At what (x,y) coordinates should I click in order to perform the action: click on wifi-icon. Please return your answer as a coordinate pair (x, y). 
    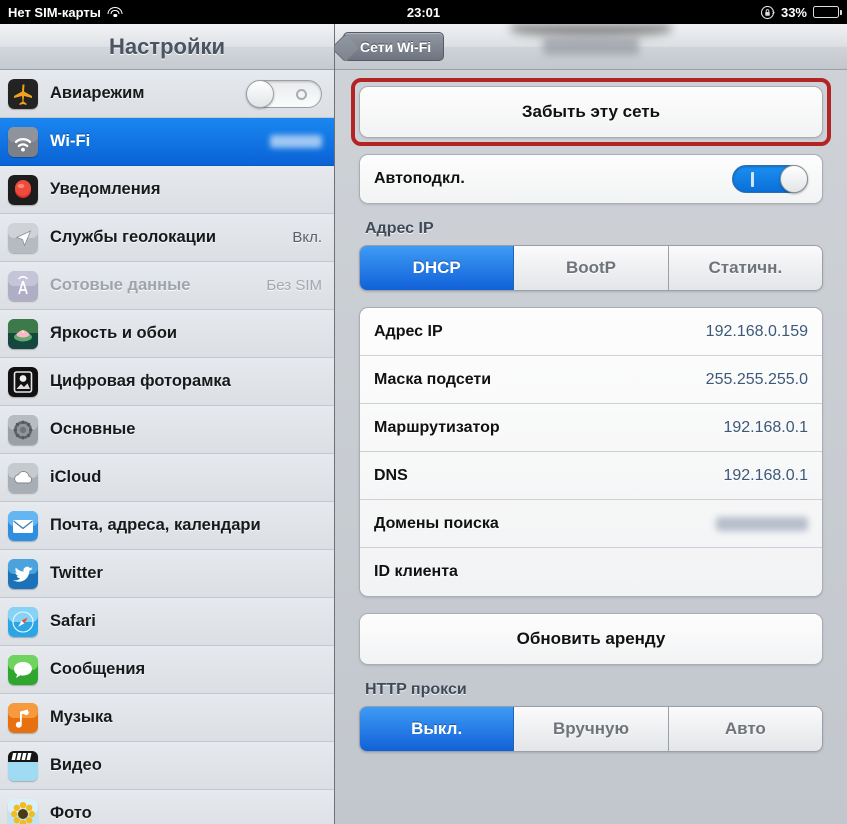
    Looking at the image, I should click on (23, 141).